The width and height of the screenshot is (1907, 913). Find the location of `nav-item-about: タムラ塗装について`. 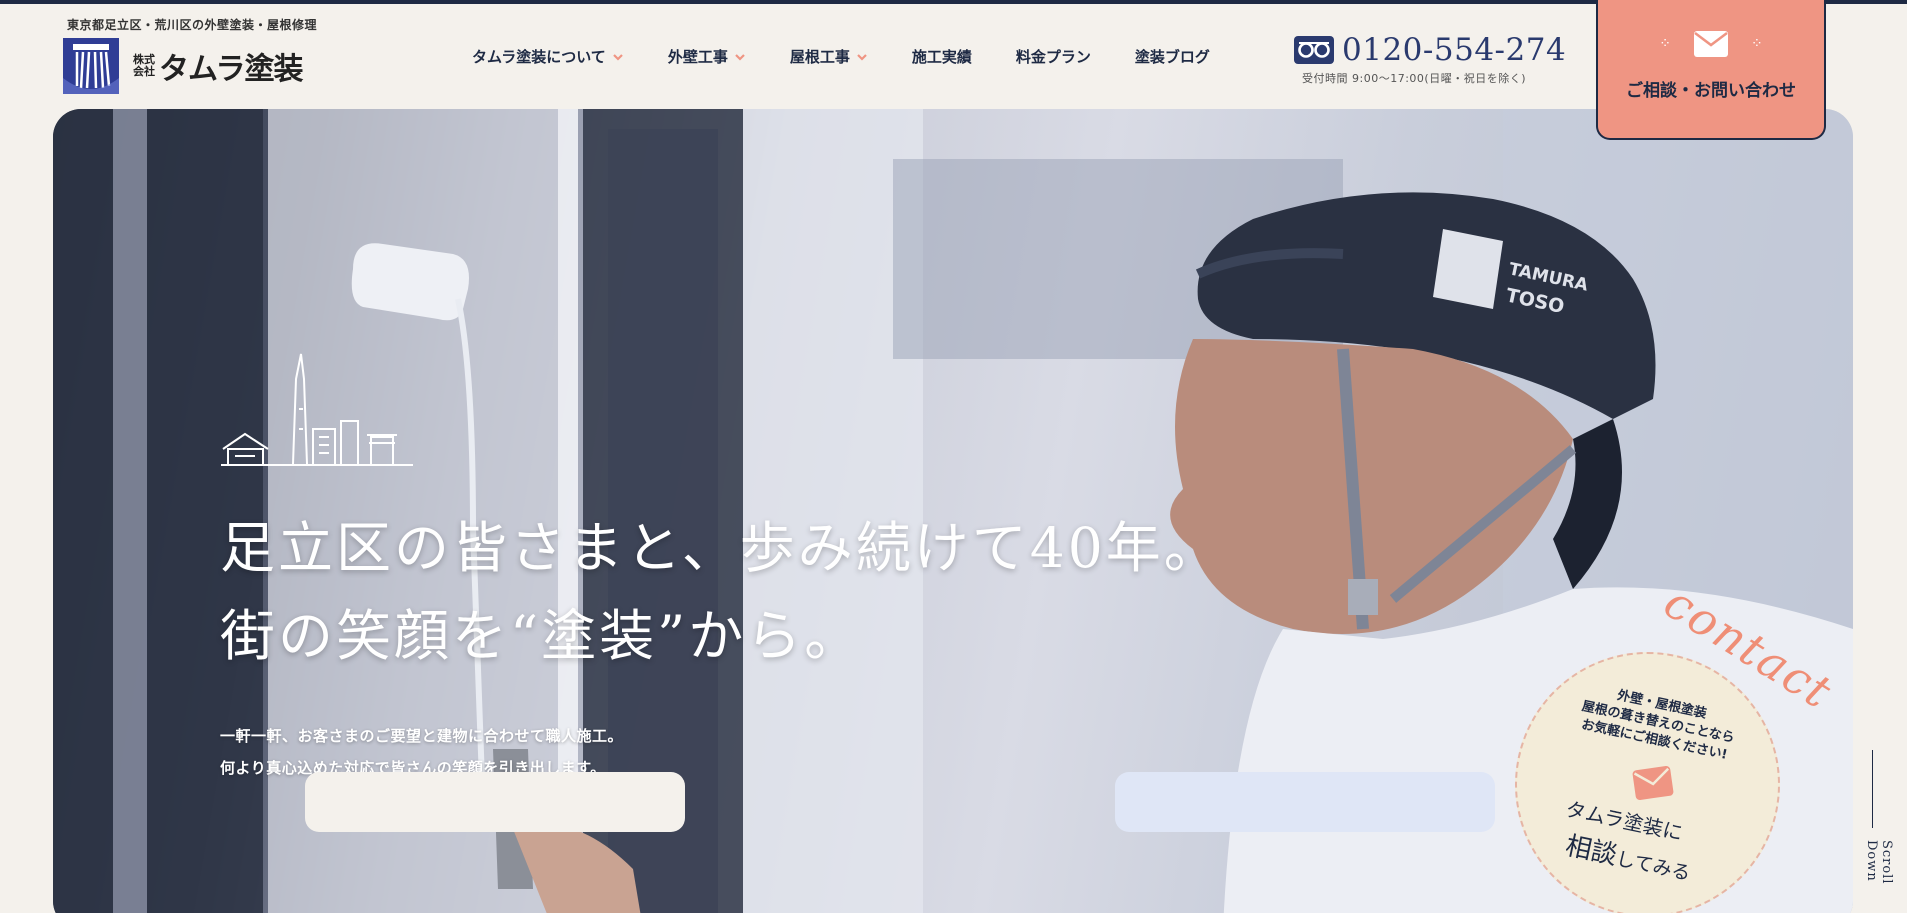

nav-item-about: タムラ塗装について is located at coordinates (548, 56).